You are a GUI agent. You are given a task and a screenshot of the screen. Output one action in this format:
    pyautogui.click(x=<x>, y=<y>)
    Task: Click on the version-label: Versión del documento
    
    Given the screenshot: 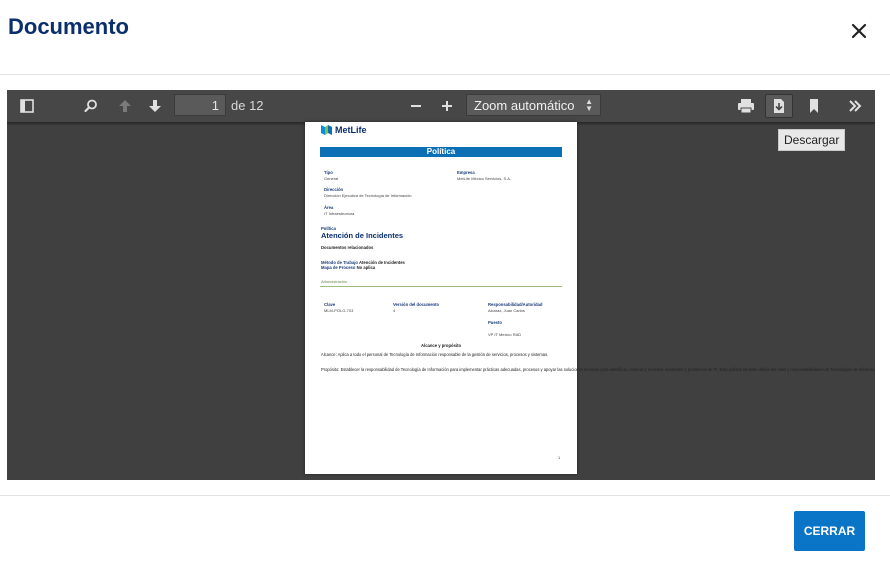 What is the action you would take?
    pyautogui.click(x=416, y=304)
    